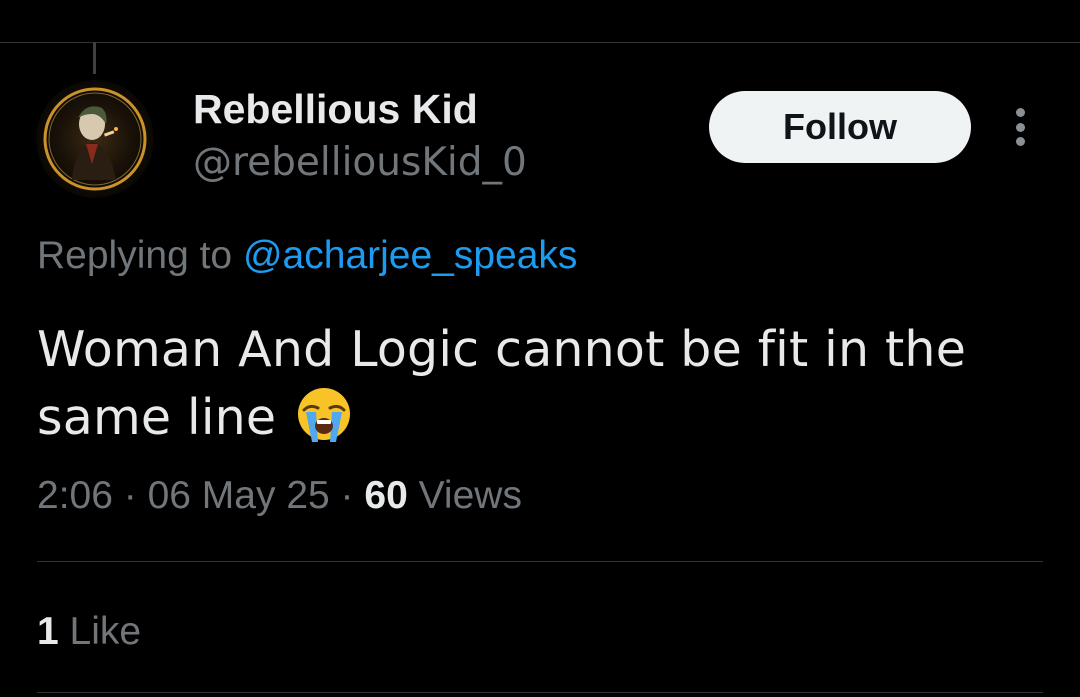 This screenshot has height=697, width=1080. I want to click on replying-to-line: Replying to @acharjee_speaks, so click(307, 256).